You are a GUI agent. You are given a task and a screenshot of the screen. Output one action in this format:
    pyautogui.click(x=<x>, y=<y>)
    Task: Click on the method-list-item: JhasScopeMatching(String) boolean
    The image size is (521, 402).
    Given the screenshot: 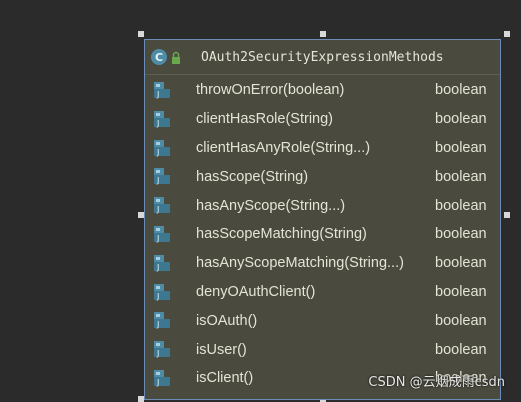 What is the action you would take?
    pyautogui.click(x=322, y=234)
    